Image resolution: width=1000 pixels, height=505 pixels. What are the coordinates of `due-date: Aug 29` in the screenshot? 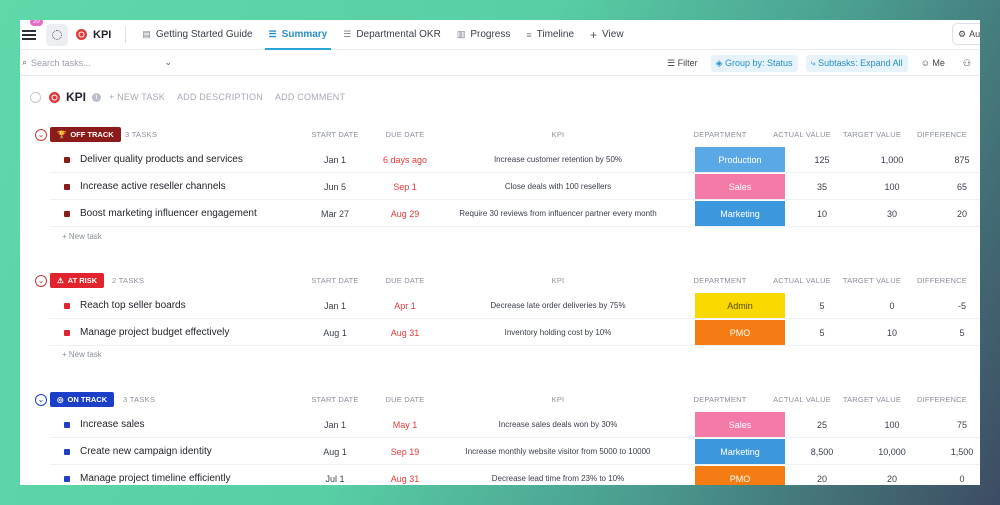 It's located at (405, 213).